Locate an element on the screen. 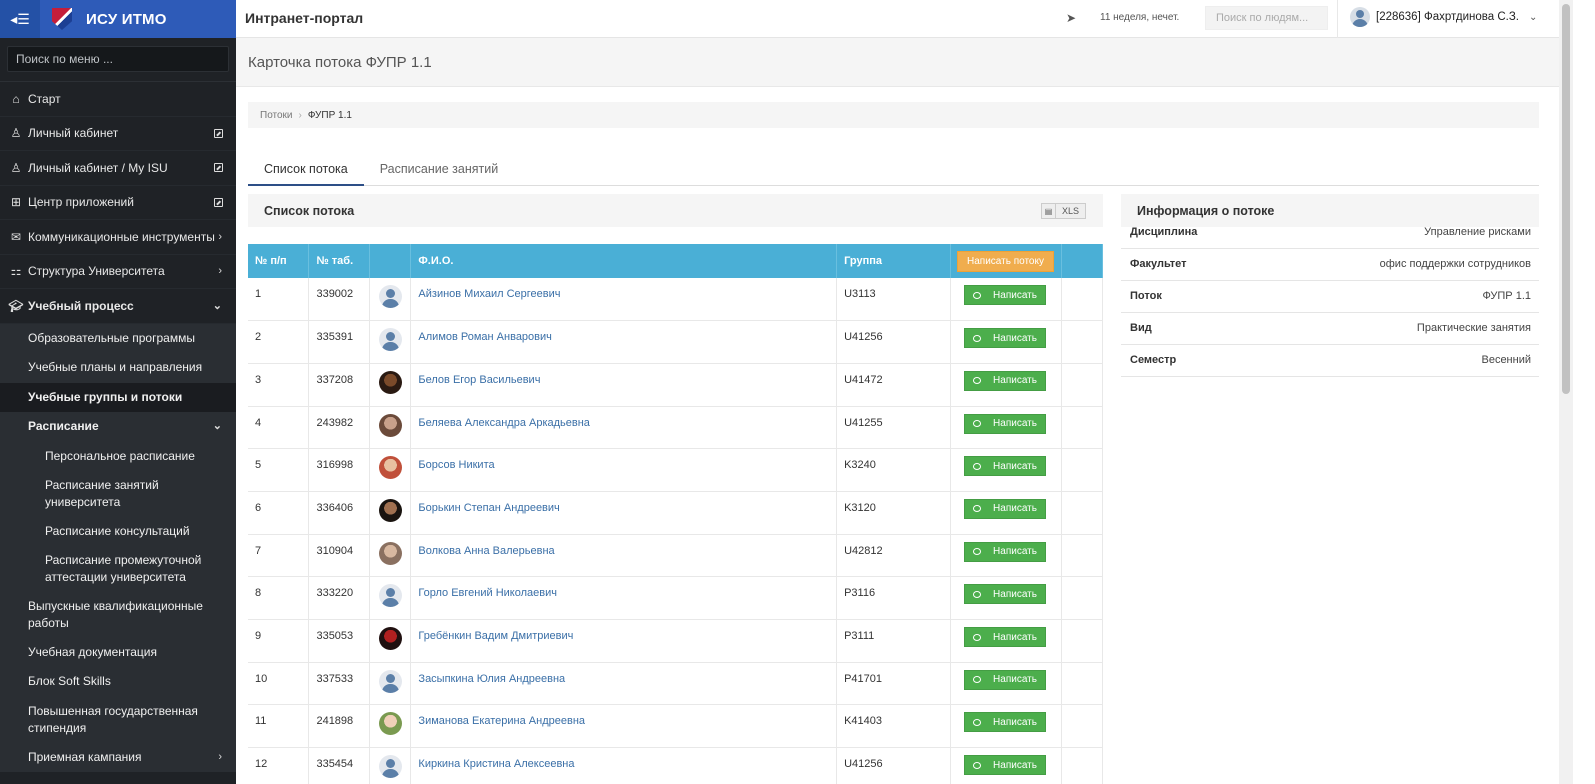 This screenshot has height=784, width=1595. sidebar-item-apps: ⊞ Центр приложений is located at coordinates (118, 203).